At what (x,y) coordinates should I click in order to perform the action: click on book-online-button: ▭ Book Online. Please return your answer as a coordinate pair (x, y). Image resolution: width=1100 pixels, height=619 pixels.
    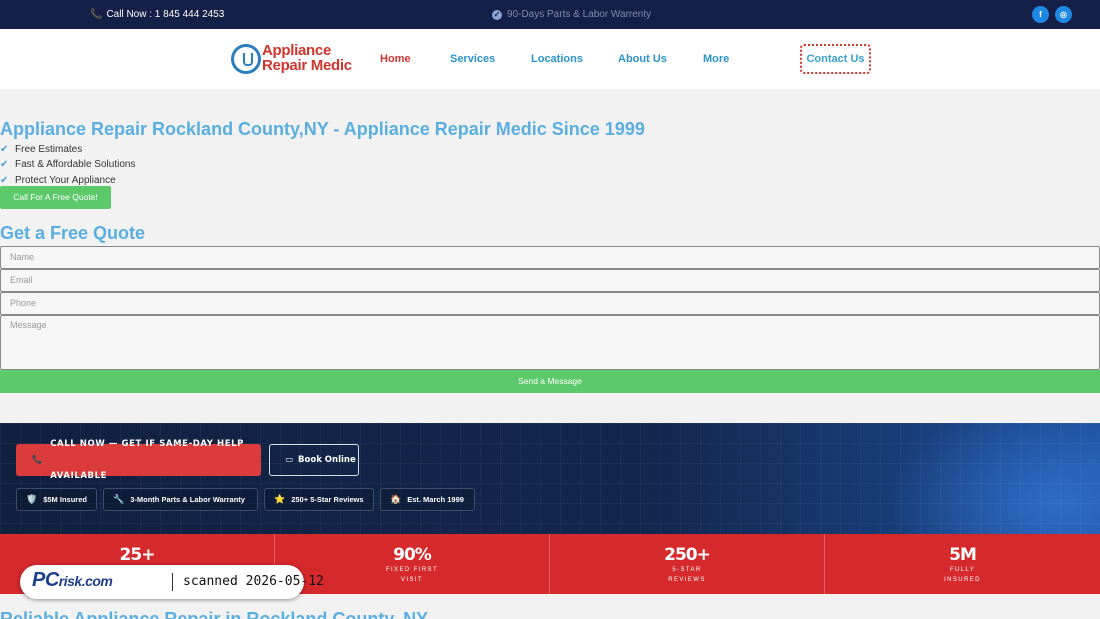
    Looking at the image, I should click on (314, 460).